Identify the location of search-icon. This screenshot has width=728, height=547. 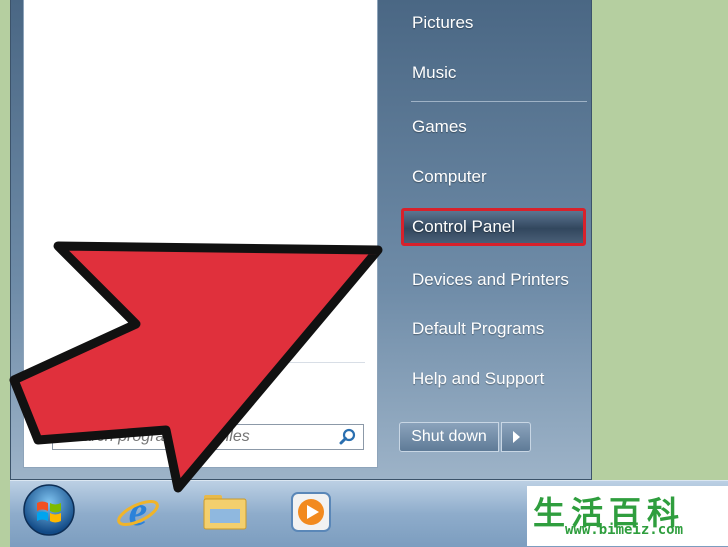
(348, 437).